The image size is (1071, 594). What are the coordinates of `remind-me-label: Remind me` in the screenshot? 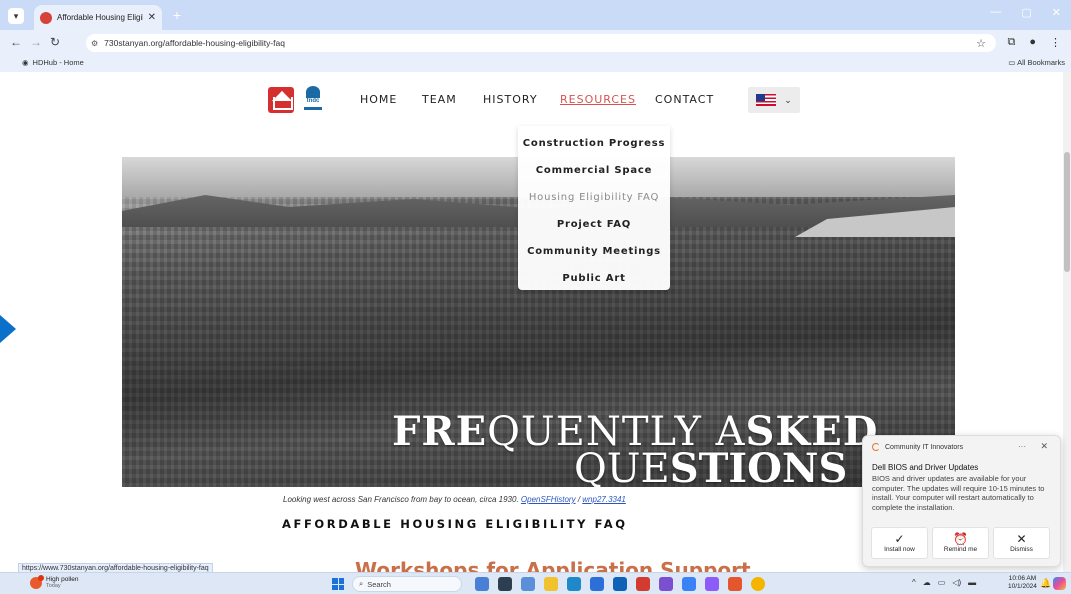 It's located at (960, 549).